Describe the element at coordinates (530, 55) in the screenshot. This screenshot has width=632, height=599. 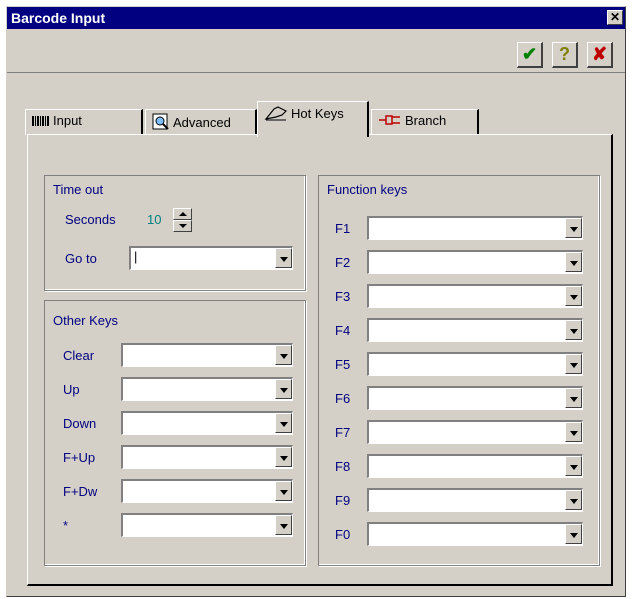
I see `ok-button: ✔` at that location.